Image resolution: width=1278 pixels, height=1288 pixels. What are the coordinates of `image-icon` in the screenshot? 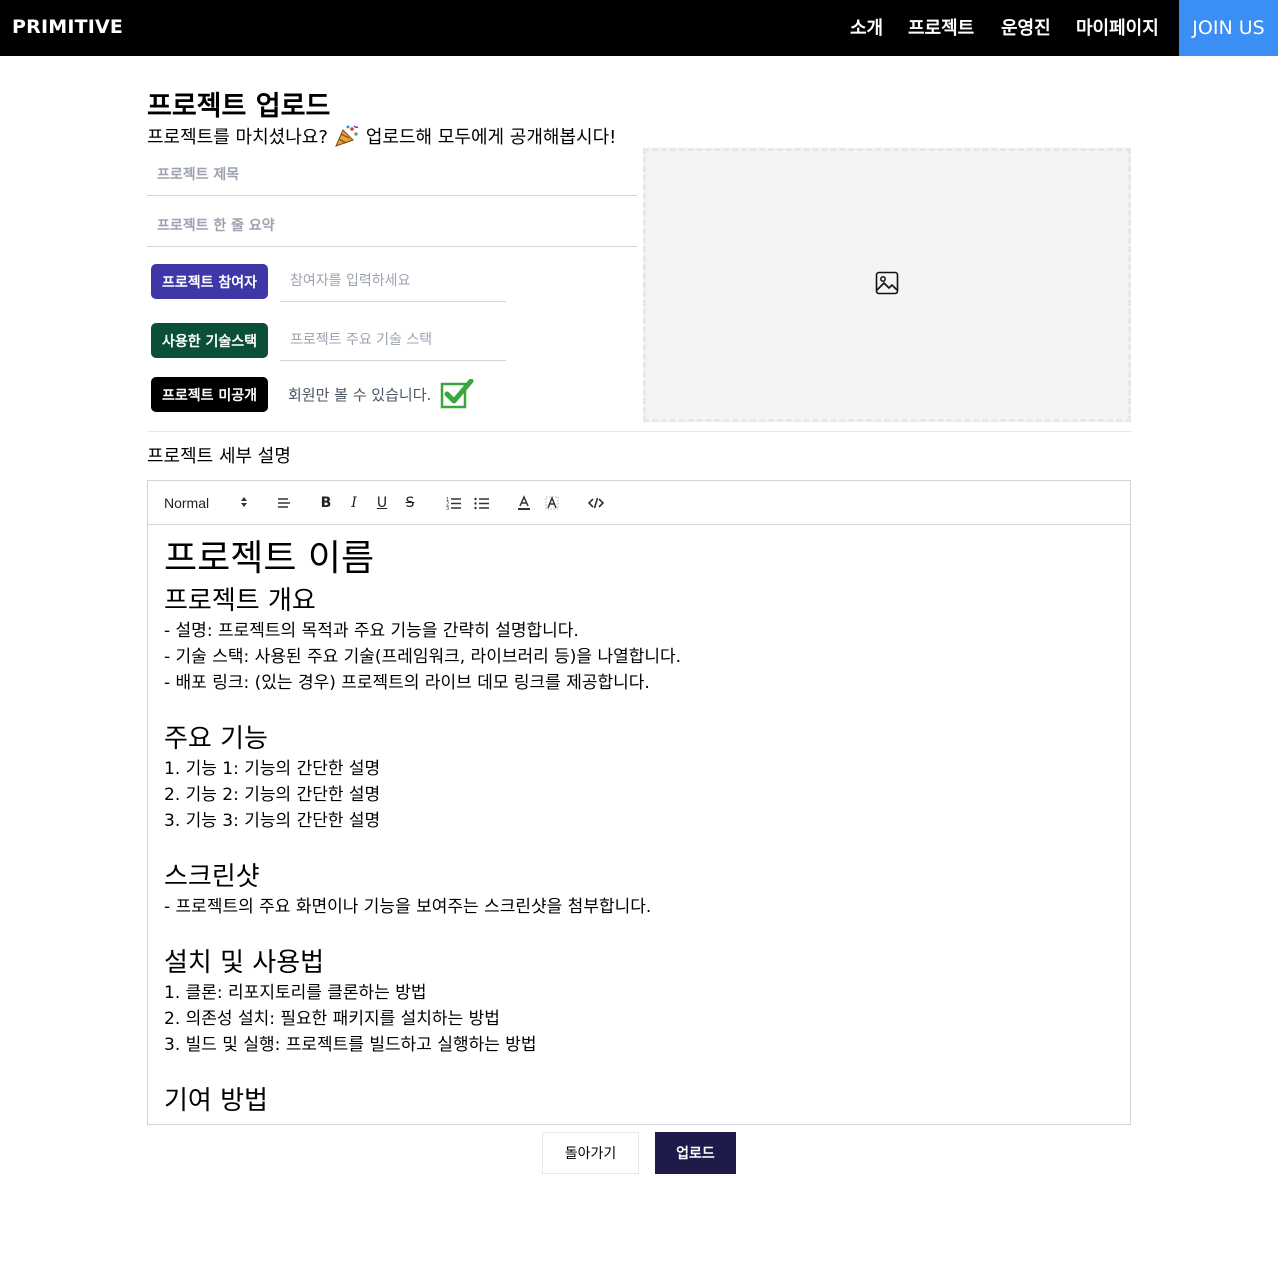 It's located at (887, 285).